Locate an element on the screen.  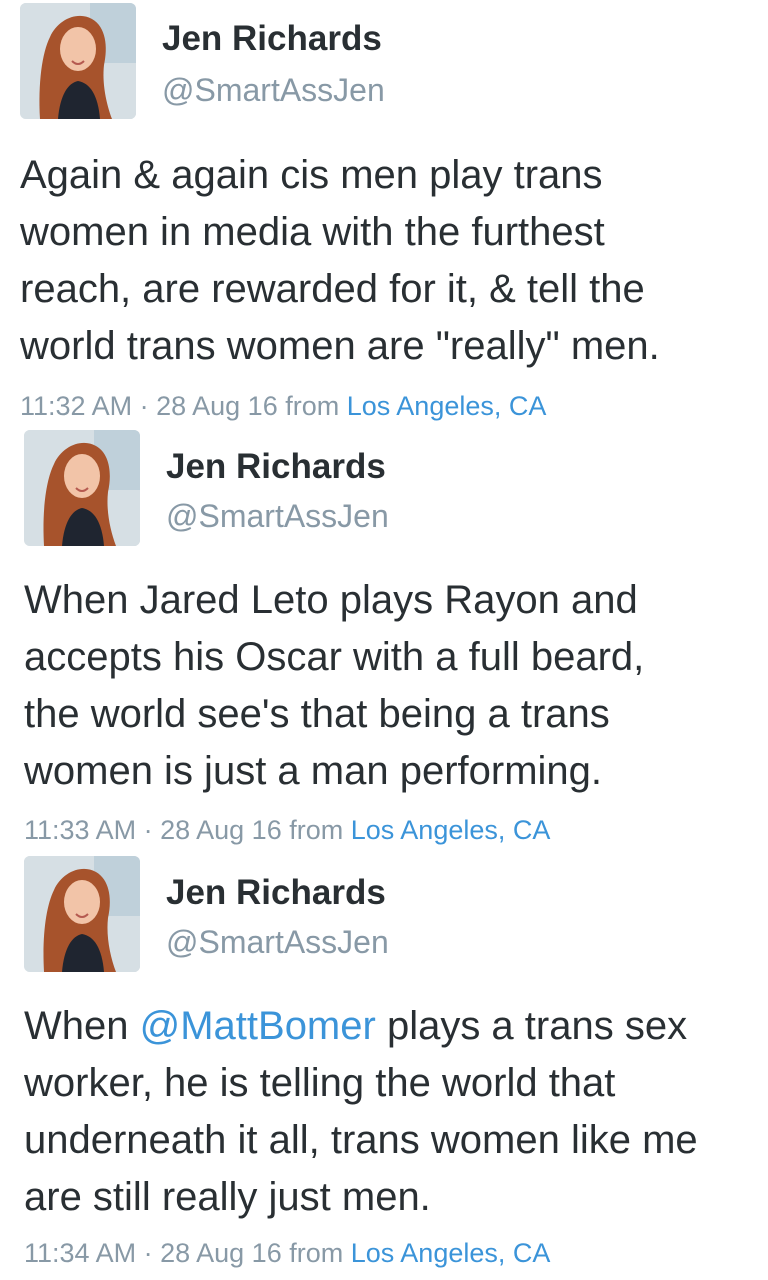
tweet-text-line: When @MattBomer plays a trans sex is located at coordinates (389, 1026).